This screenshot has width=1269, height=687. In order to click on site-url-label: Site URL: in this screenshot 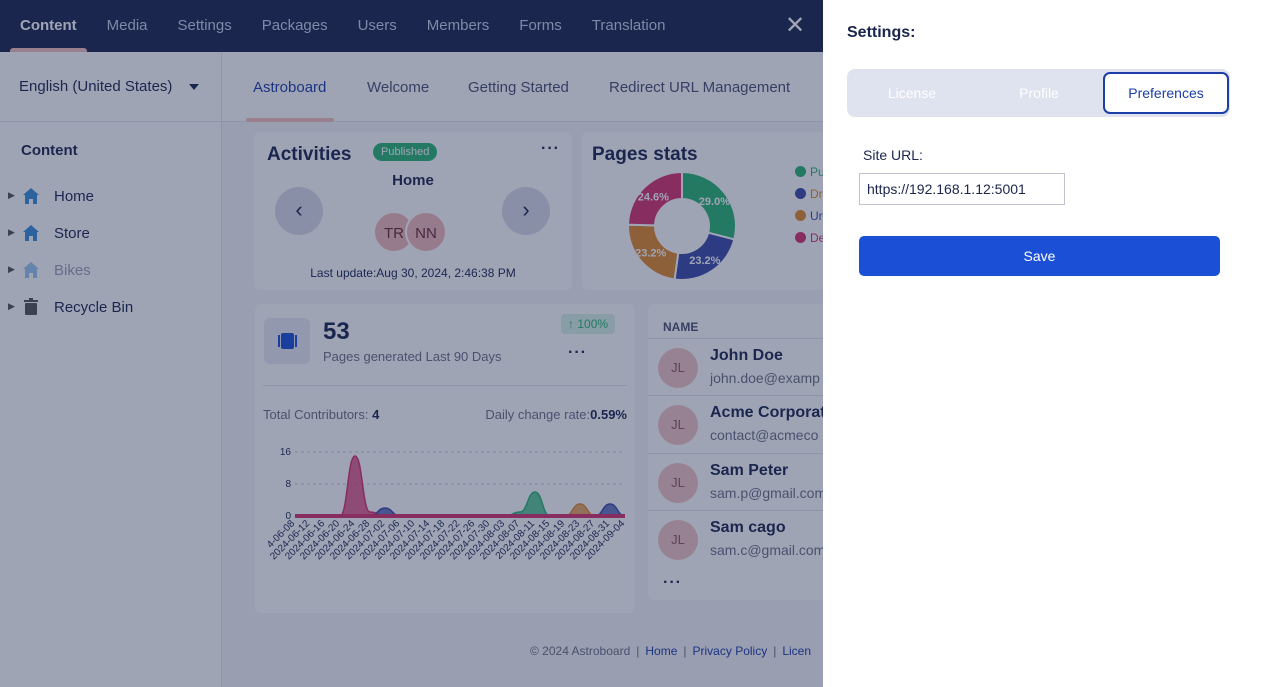, I will do `click(893, 155)`.